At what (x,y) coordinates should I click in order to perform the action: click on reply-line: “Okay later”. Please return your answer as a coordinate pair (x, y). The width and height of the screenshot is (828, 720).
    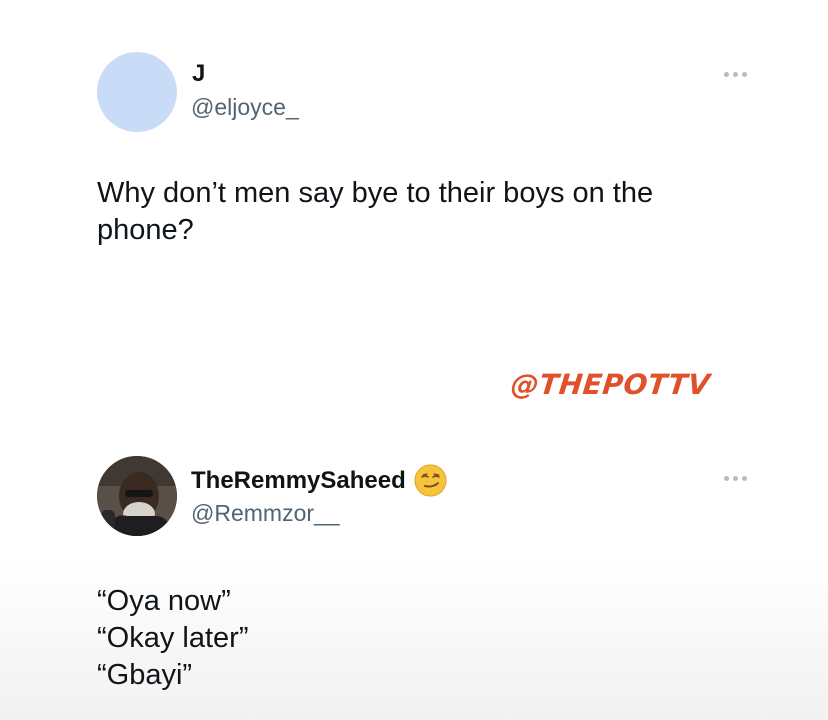
    Looking at the image, I should click on (173, 638).